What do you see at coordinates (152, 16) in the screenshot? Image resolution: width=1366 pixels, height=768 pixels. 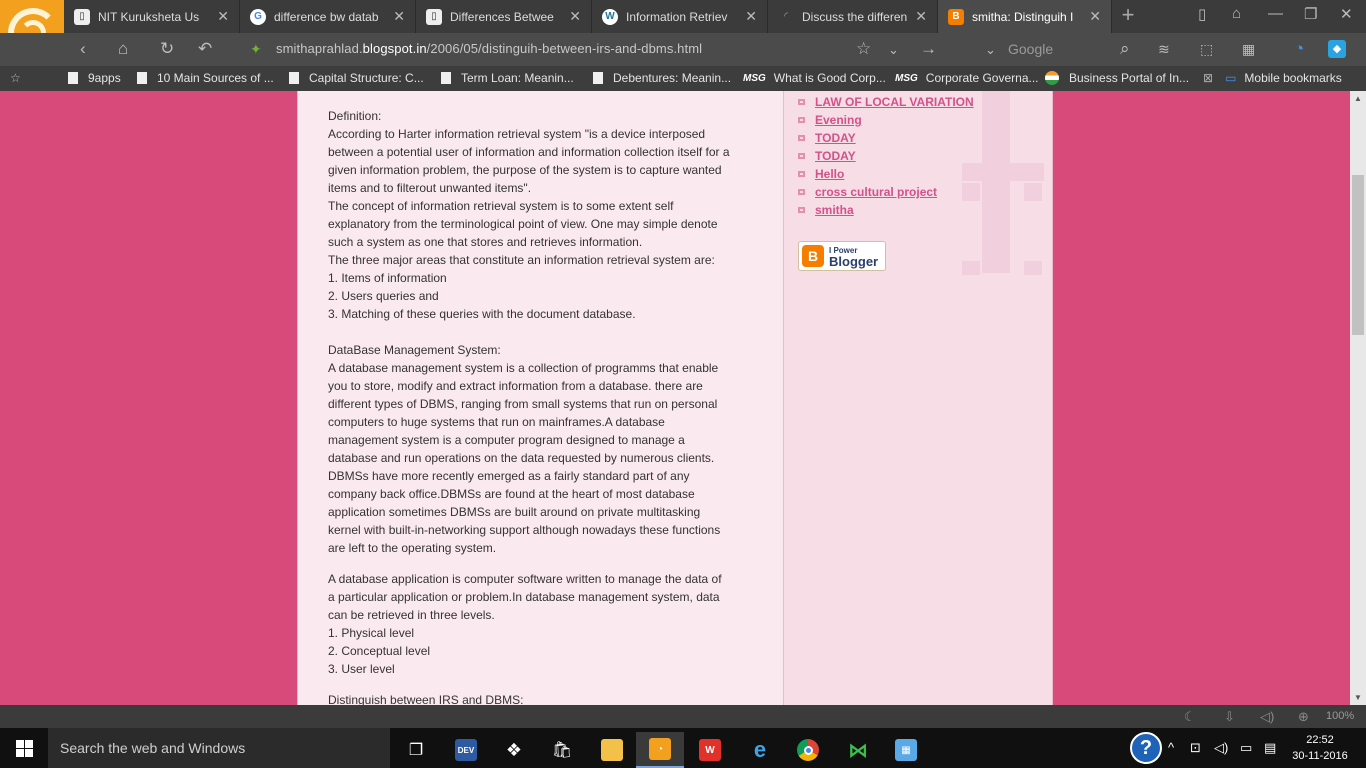 I see `tab-nit-kurukshetra: ▯ NIT Kuruksheta Us ✕` at bounding box center [152, 16].